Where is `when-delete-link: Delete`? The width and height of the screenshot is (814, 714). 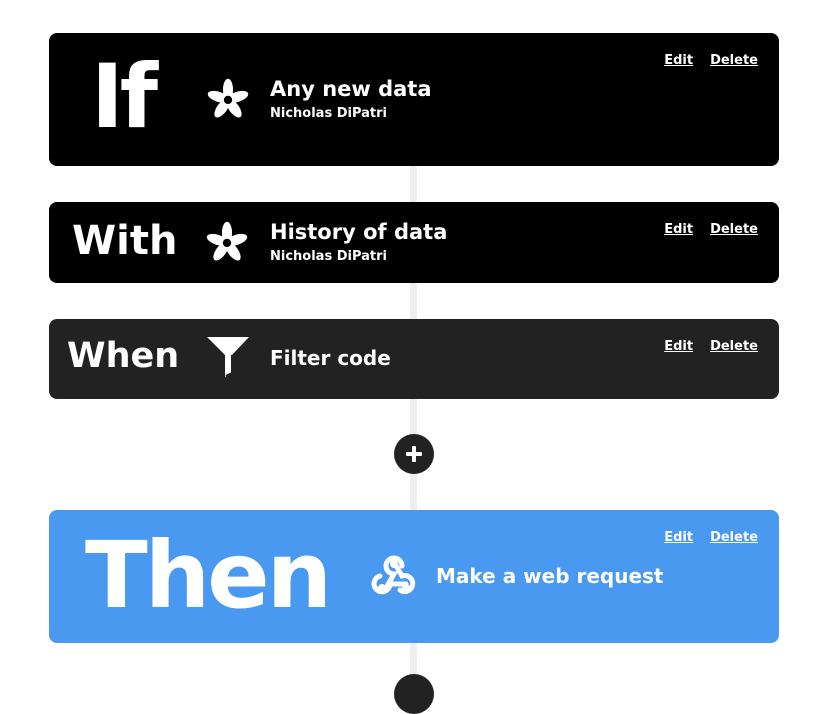 when-delete-link: Delete is located at coordinates (734, 346).